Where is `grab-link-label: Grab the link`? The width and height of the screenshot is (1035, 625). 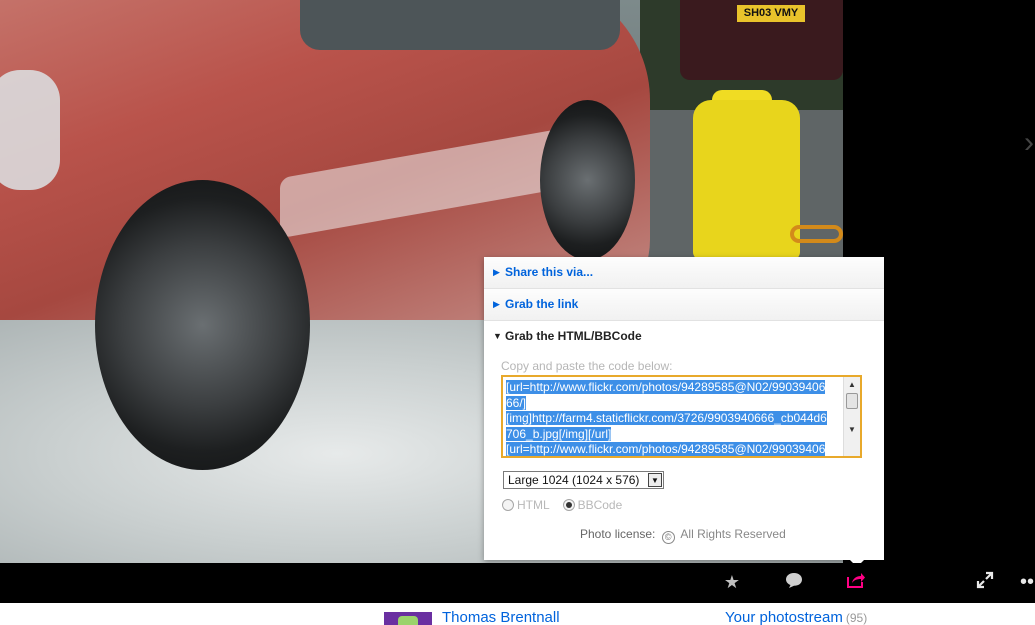 grab-link-label: Grab the link is located at coordinates (542, 304).